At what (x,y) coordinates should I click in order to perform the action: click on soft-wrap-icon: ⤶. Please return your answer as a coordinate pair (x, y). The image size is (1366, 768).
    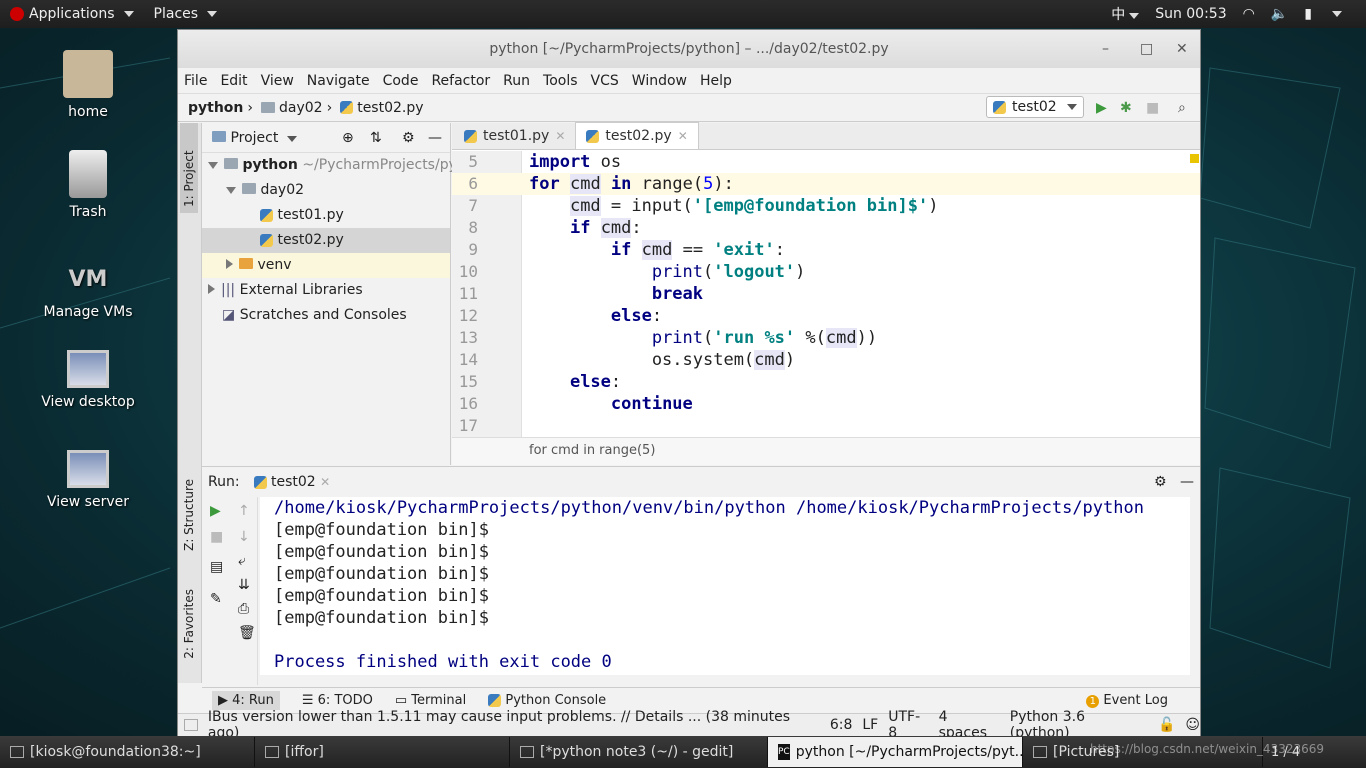
    Looking at the image, I should click on (242, 561).